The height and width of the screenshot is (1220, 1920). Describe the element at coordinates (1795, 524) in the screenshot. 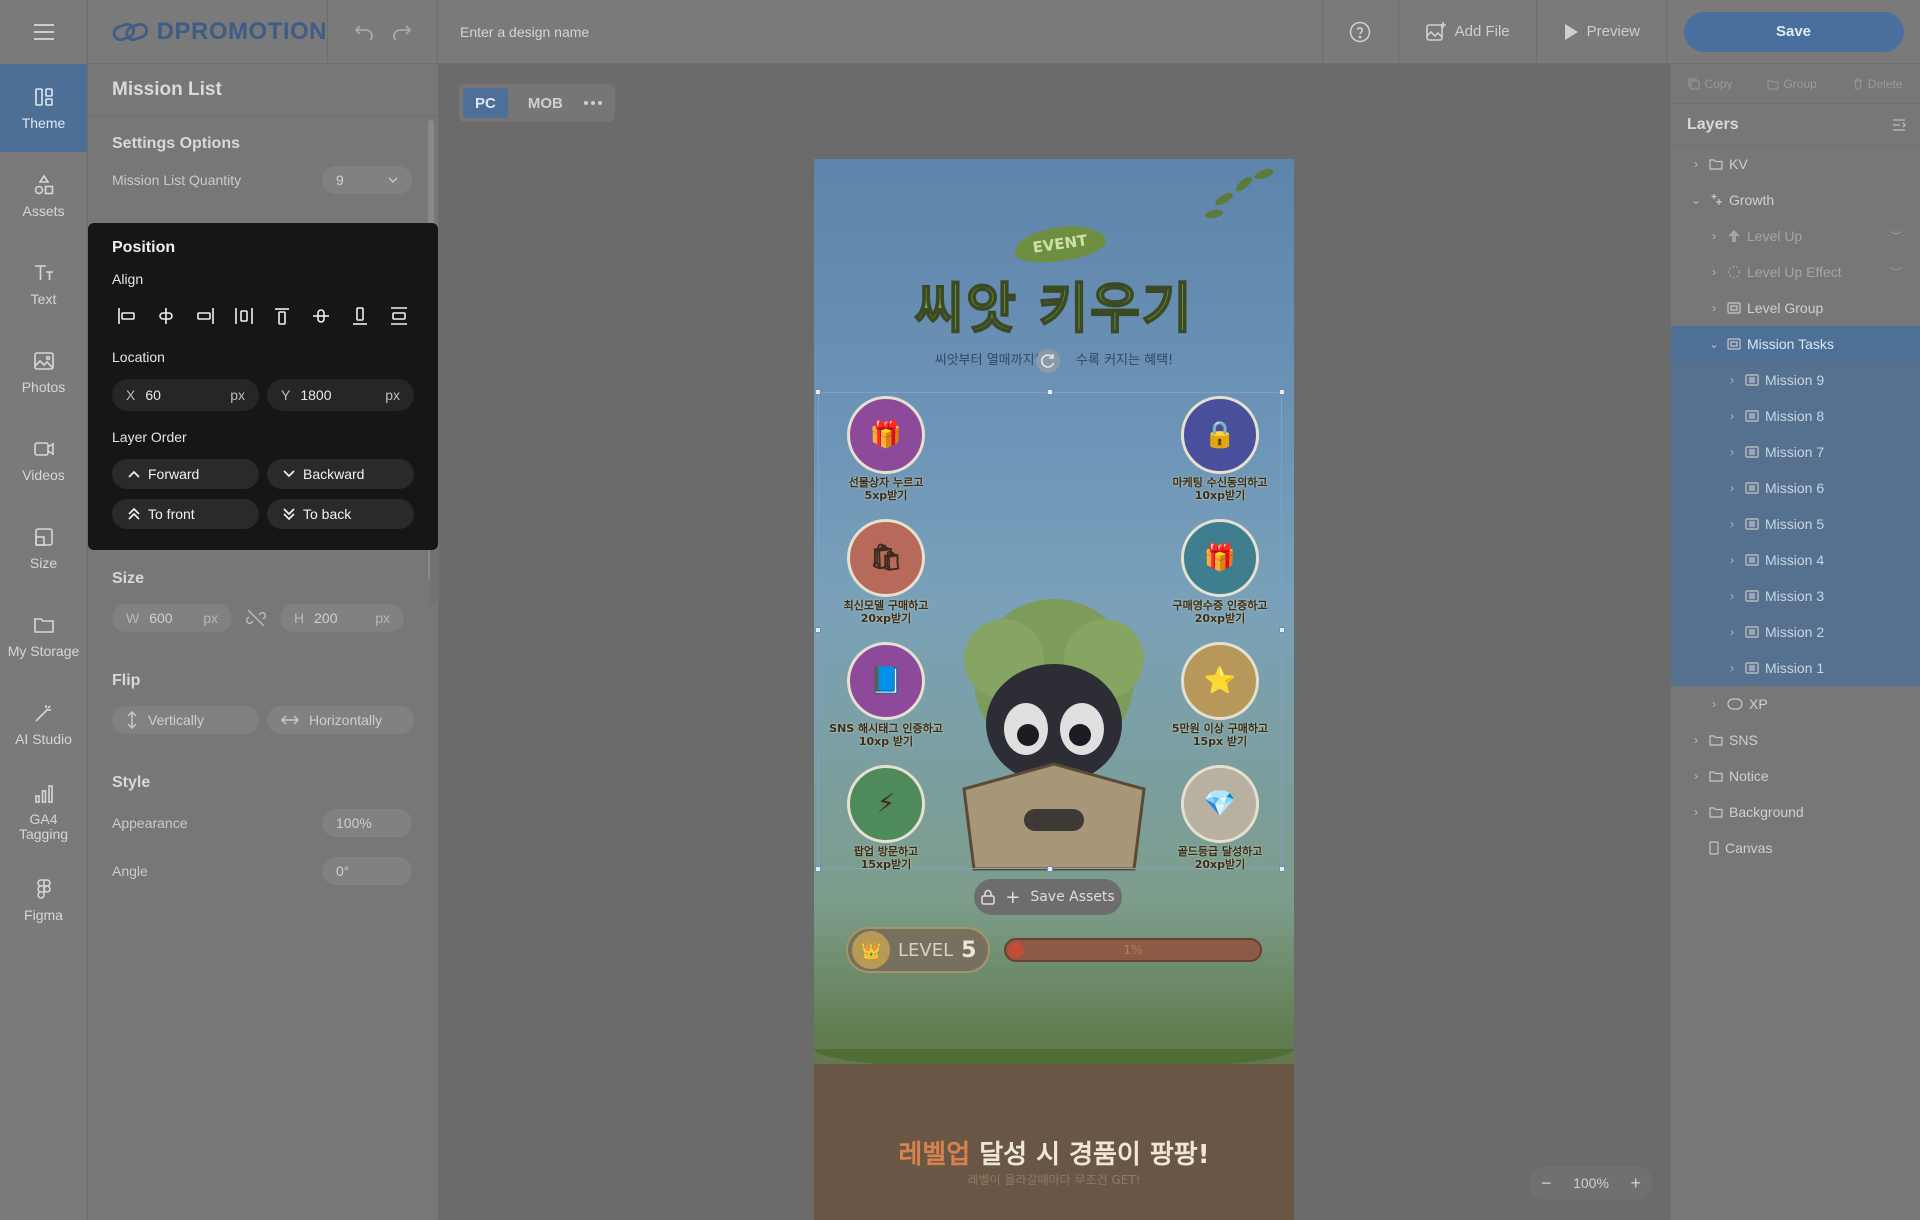

I see `layer-row: › Mission 5` at that location.